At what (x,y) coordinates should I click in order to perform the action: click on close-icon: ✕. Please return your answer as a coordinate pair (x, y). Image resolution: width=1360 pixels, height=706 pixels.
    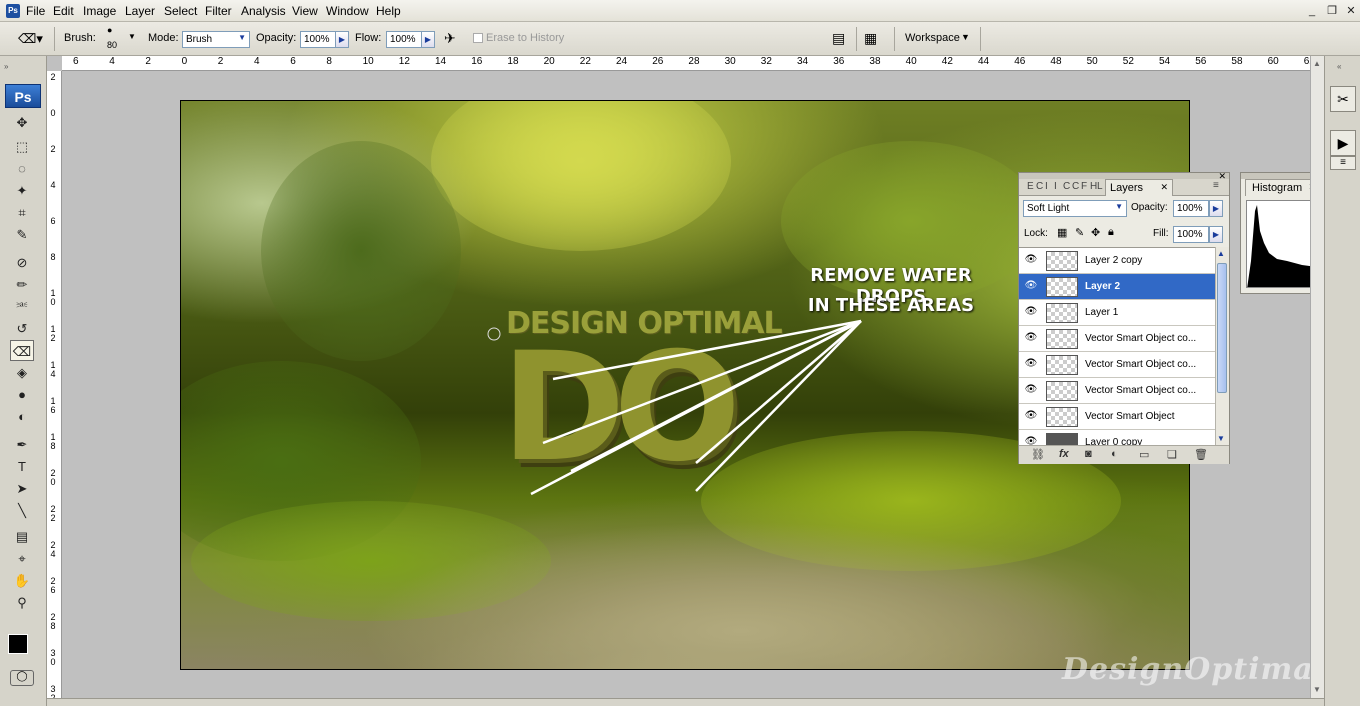
    Looking at the image, I should click on (1351, 11).